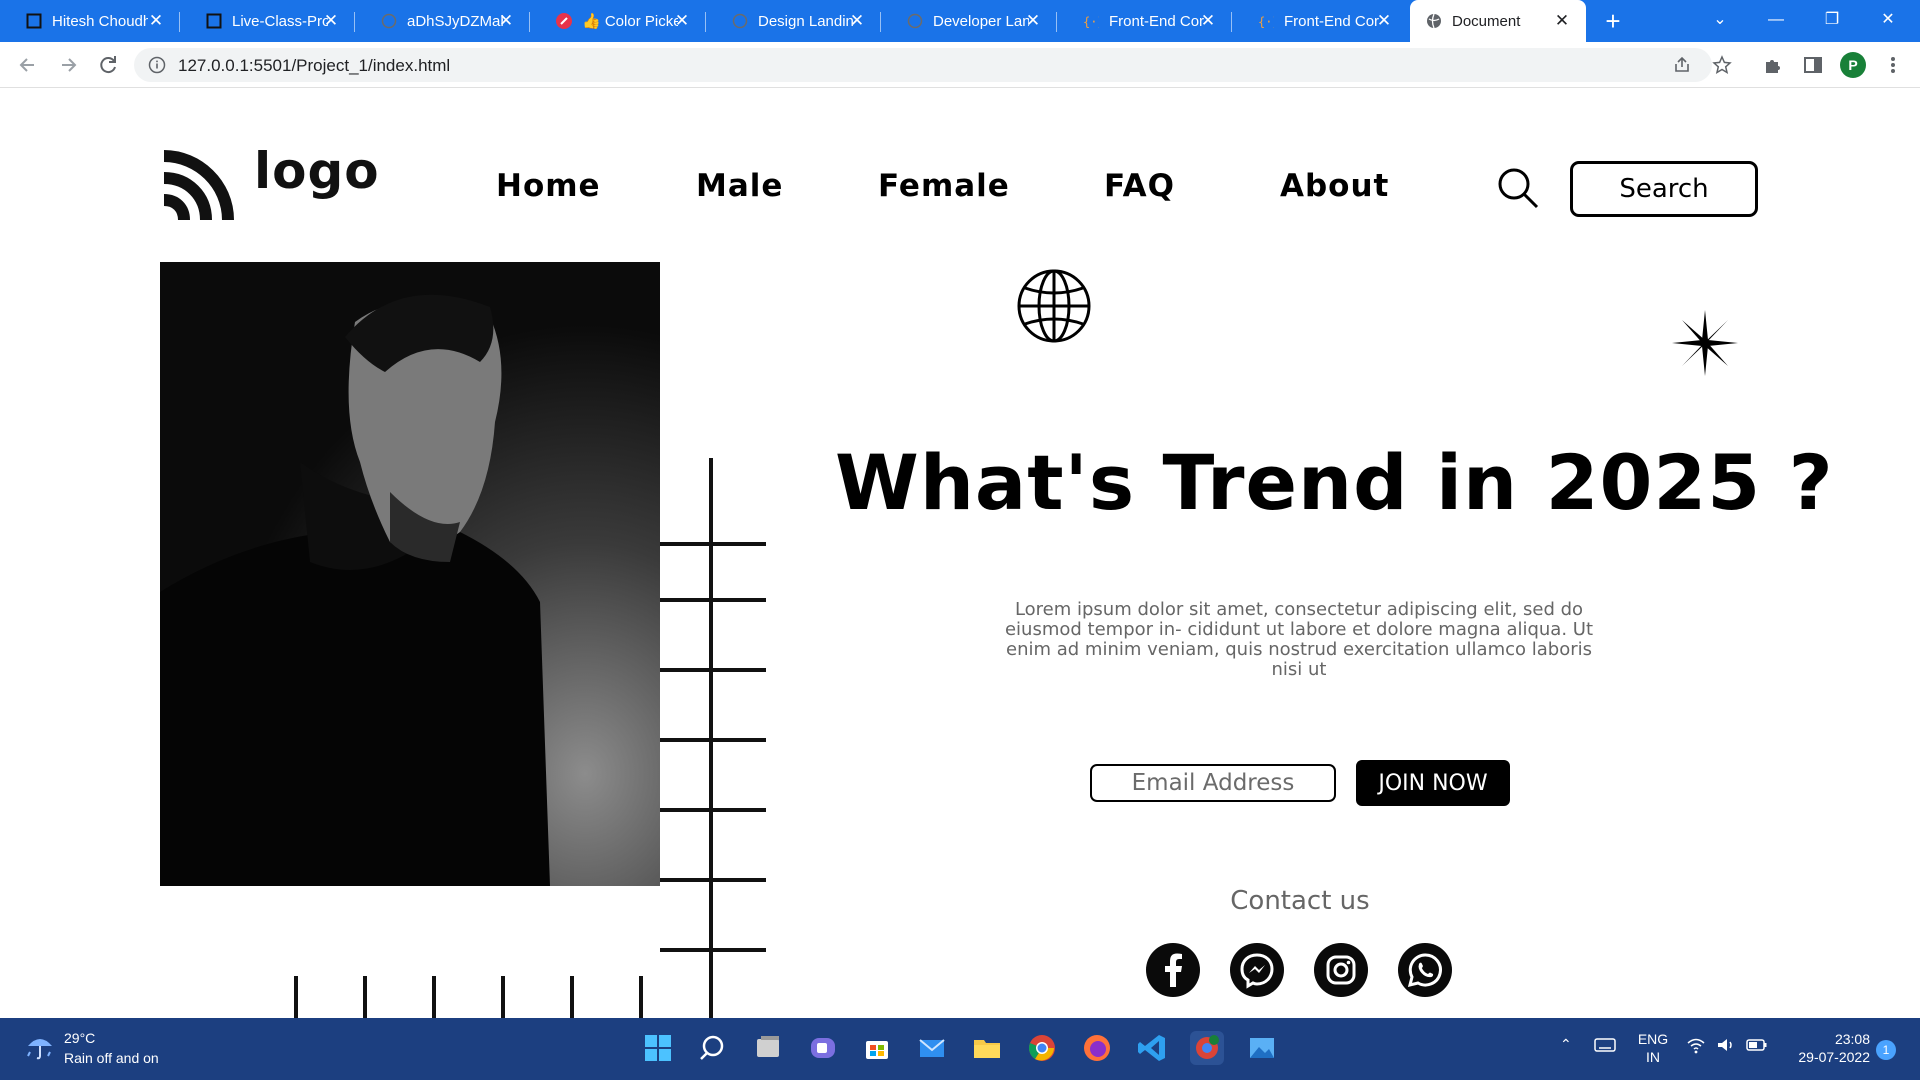  I want to click on photos-icon, so click(1262, 1048).